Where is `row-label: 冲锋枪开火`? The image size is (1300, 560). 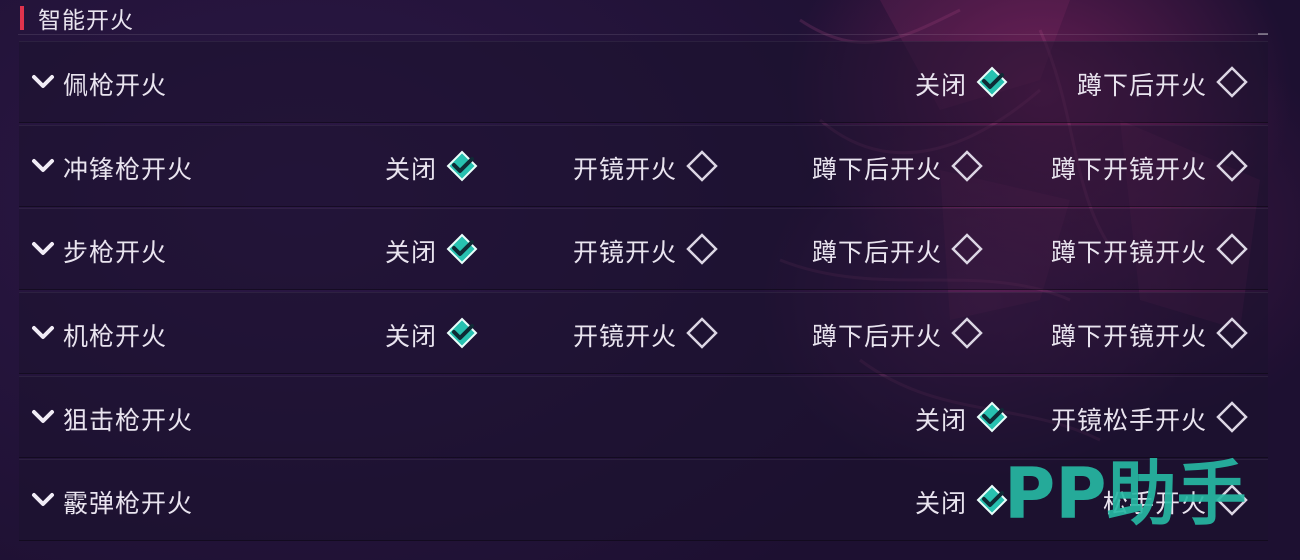 row-label: 冲锋枪开火 is located at coordinates (128, 169).